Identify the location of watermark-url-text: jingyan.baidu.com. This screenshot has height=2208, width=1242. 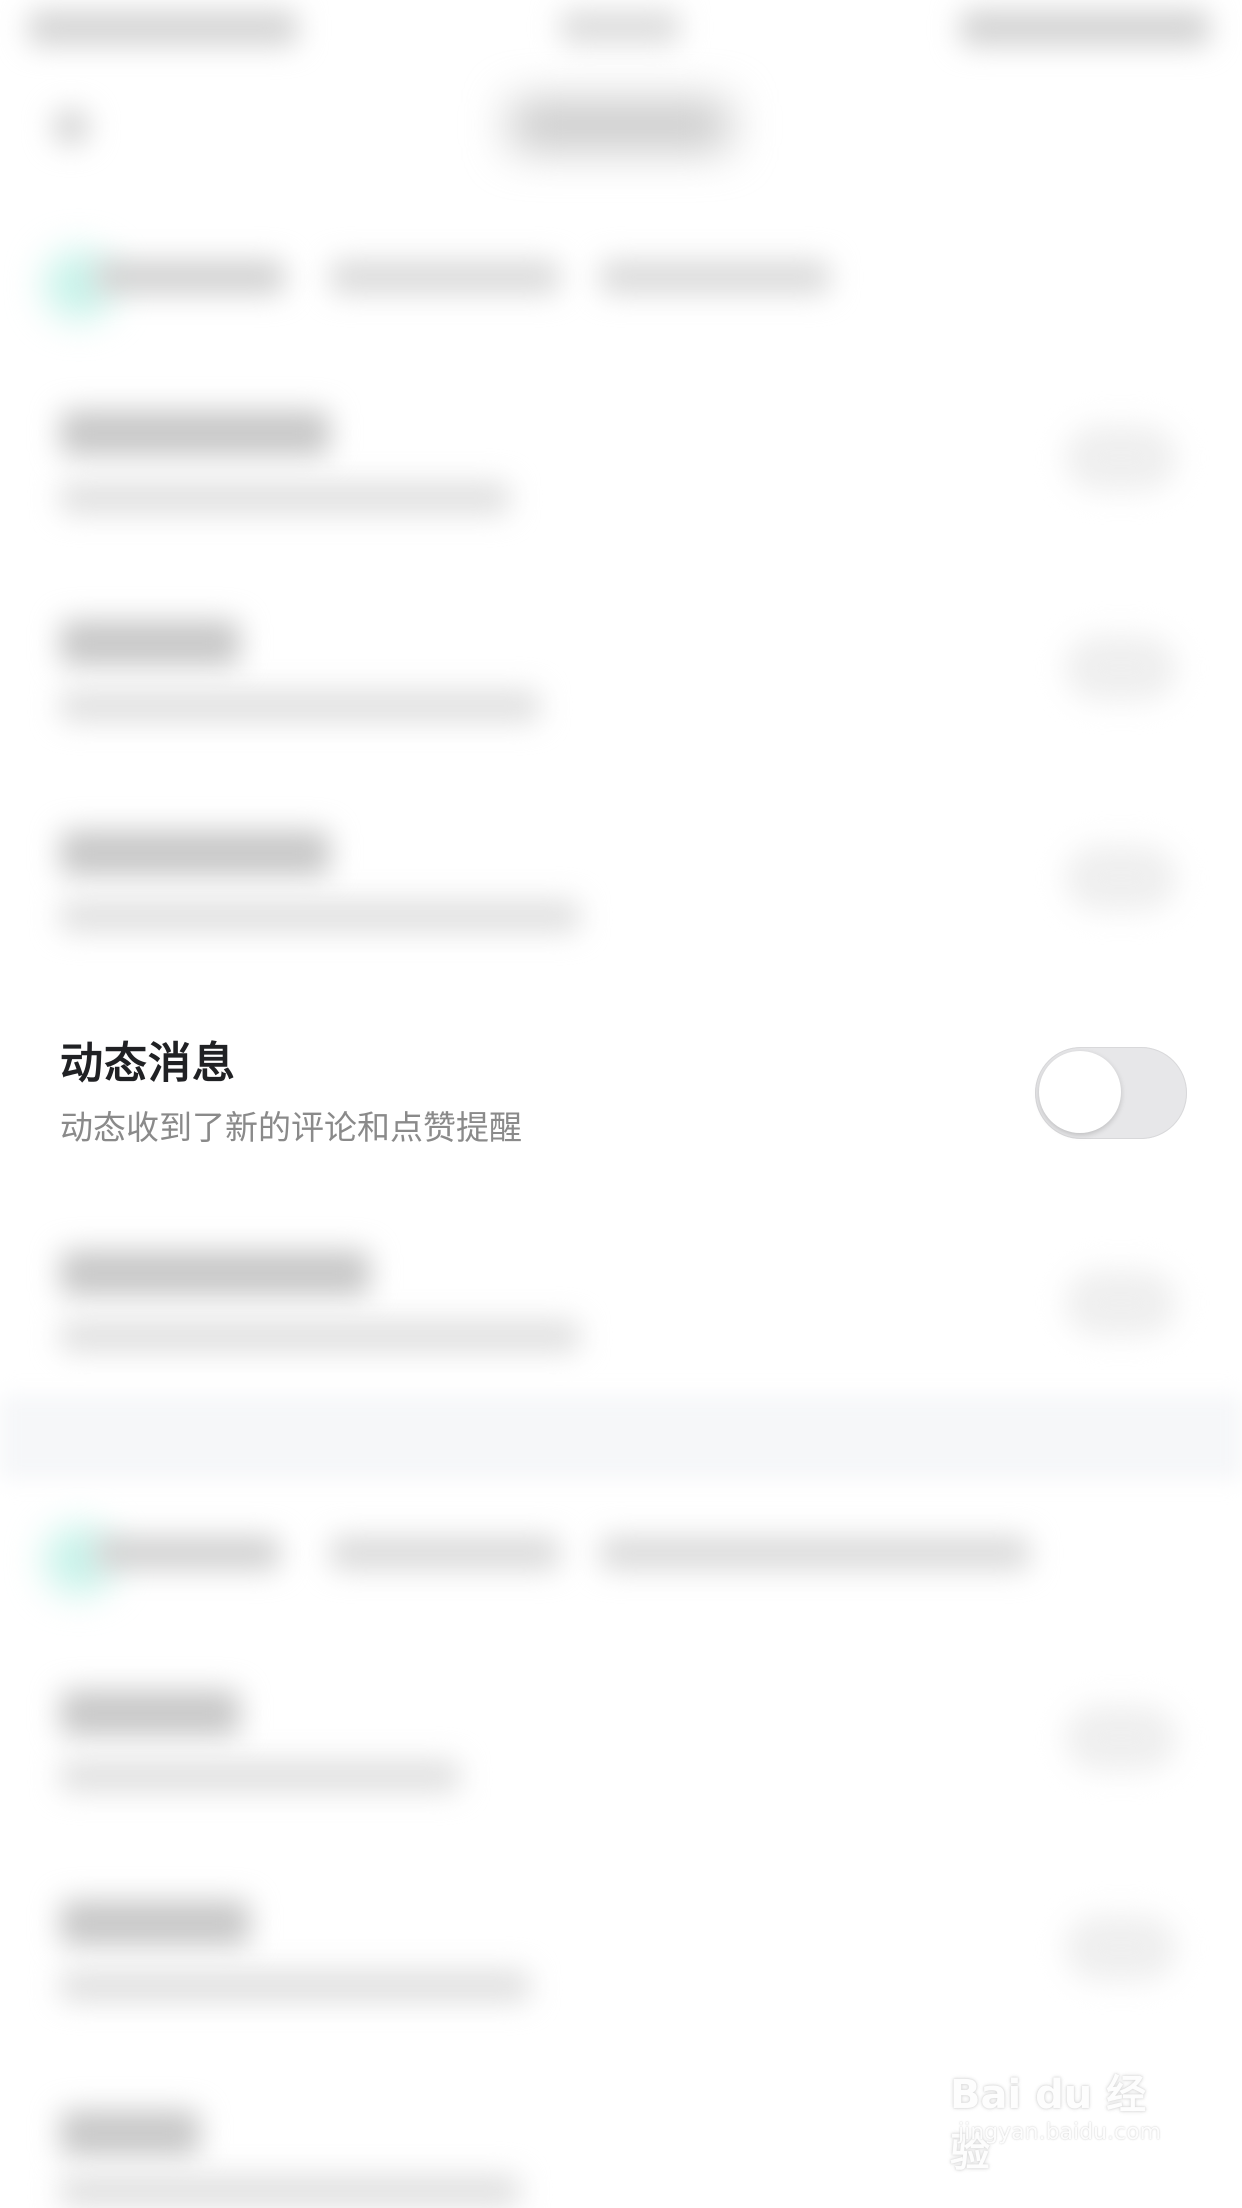
(1060, 2132).